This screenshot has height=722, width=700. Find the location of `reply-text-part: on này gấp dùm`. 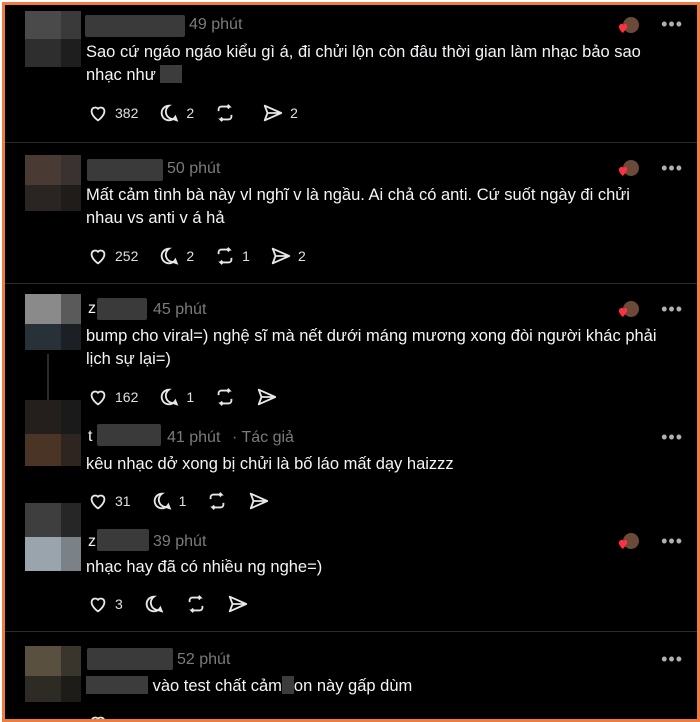

reply-text-part: on này gấp dùm is located at coordinates (353, 686).